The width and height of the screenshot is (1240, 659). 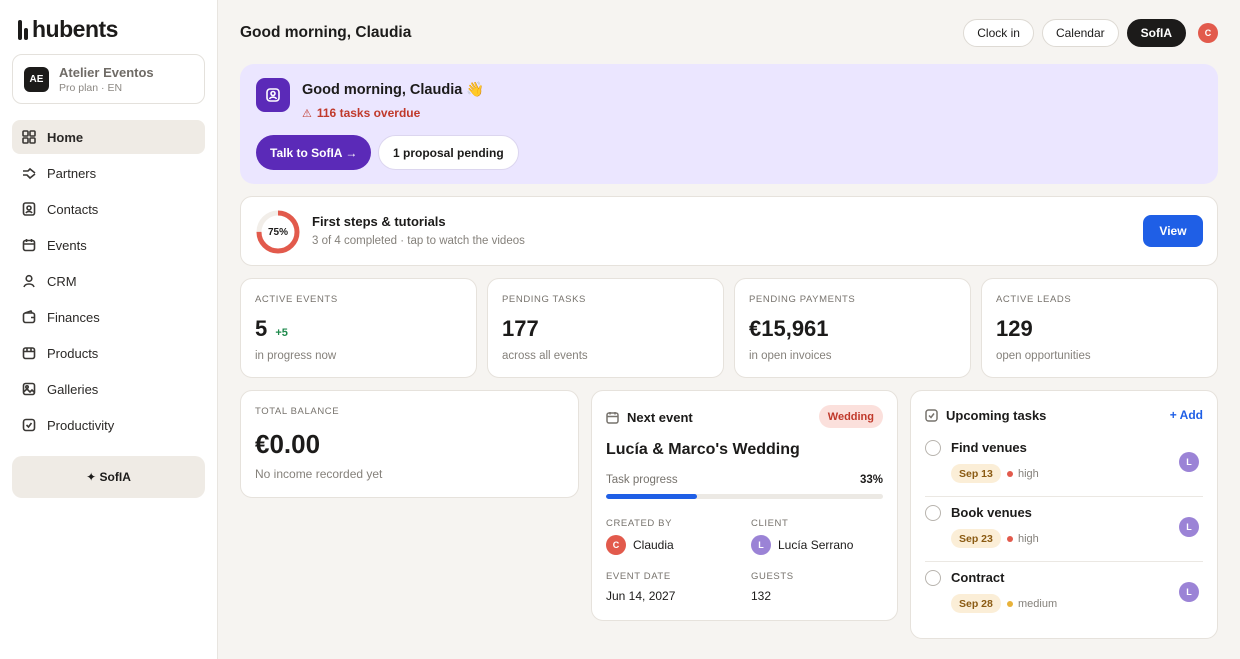 What do you see at coordinates (976, 603) in the screenshot?
I see `task-due-date: Sep 28` at bounding box center [976, 603].